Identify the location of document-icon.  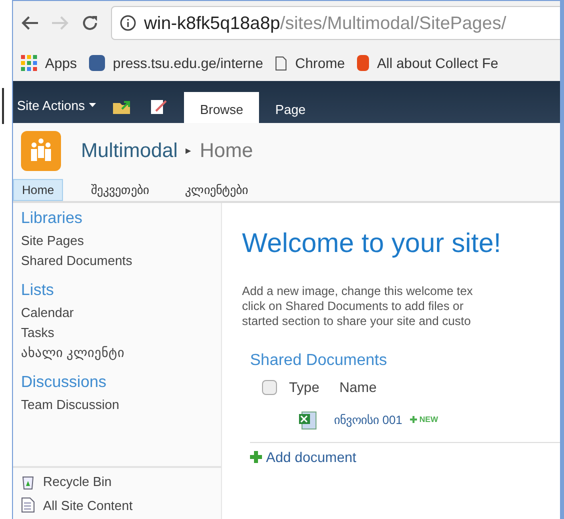
(28, 505).